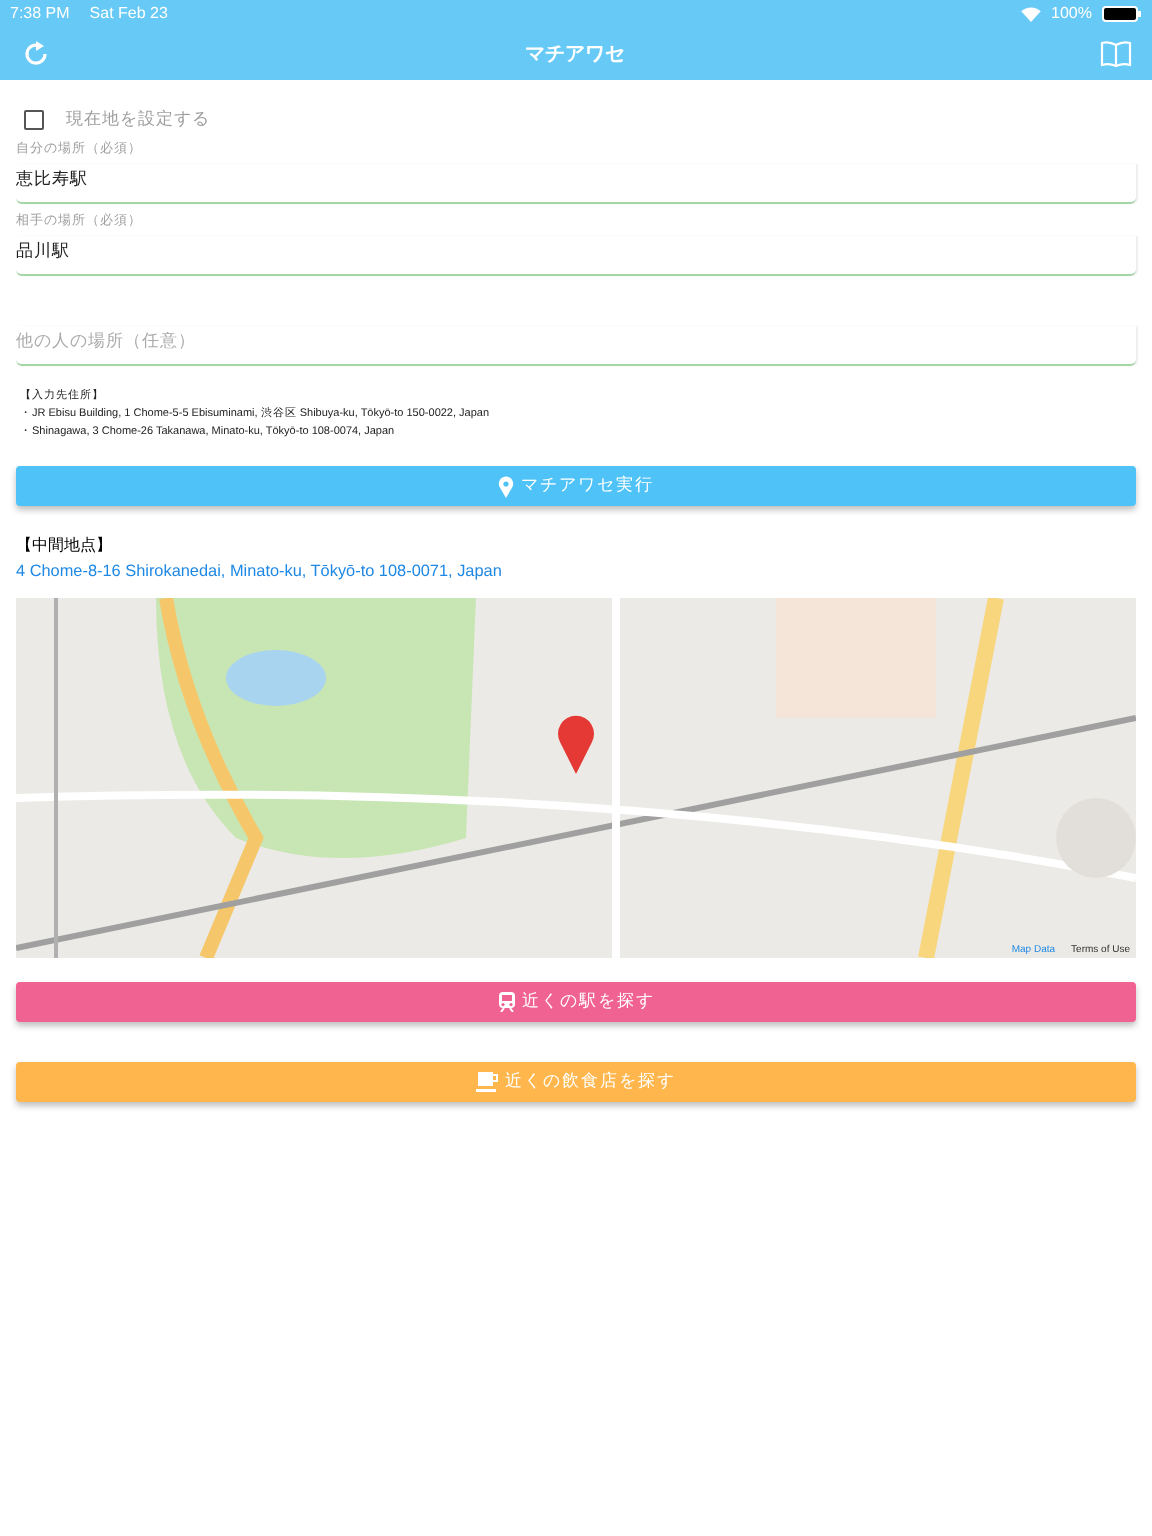 Image resolution: width=1152 pixels, height=1536 pixels. What do you see at coordinates (259, 571) in the screenshot?
I see `midpoint-link: 4 Chome-8-16 Shirokanedai, Minato-ku, Tōkyō-to 108-0071, Japan` at bounding box center [259, 571].